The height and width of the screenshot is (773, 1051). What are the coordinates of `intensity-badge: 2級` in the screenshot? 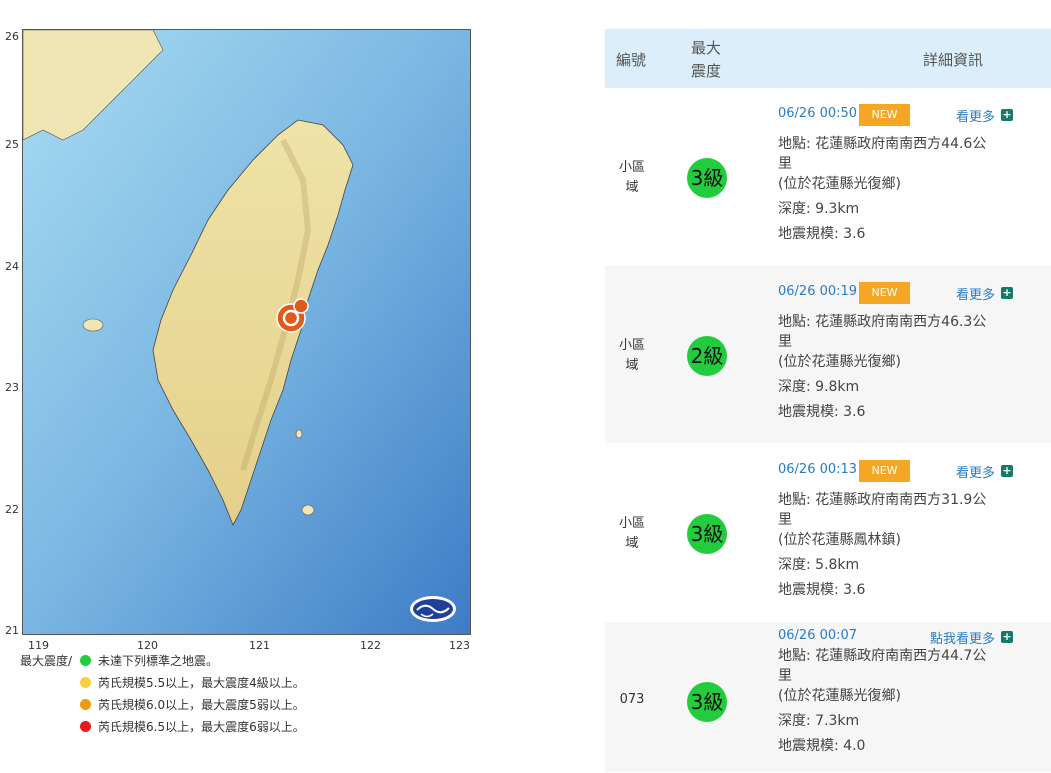 It's located at (707, 356).